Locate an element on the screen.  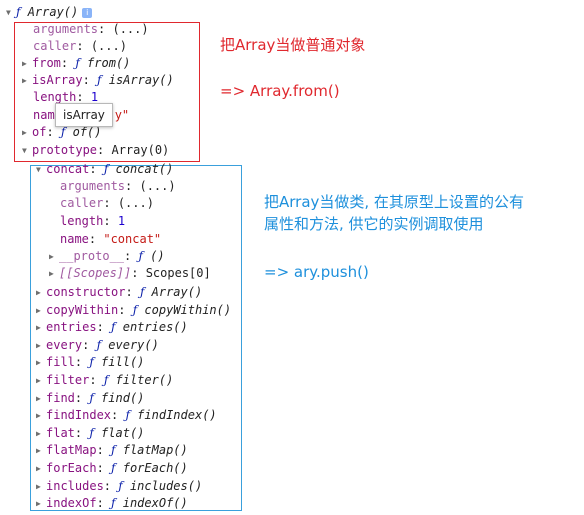
prop-value: from() is located at coordinates (109, 63).